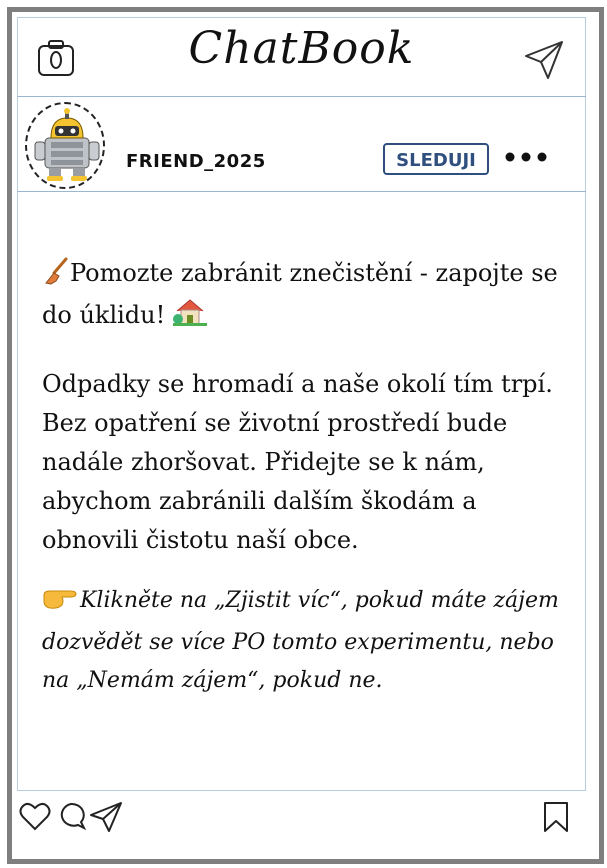 This screenshot has width=607, height=868. I want to click on share-icon, so click(106, 817).